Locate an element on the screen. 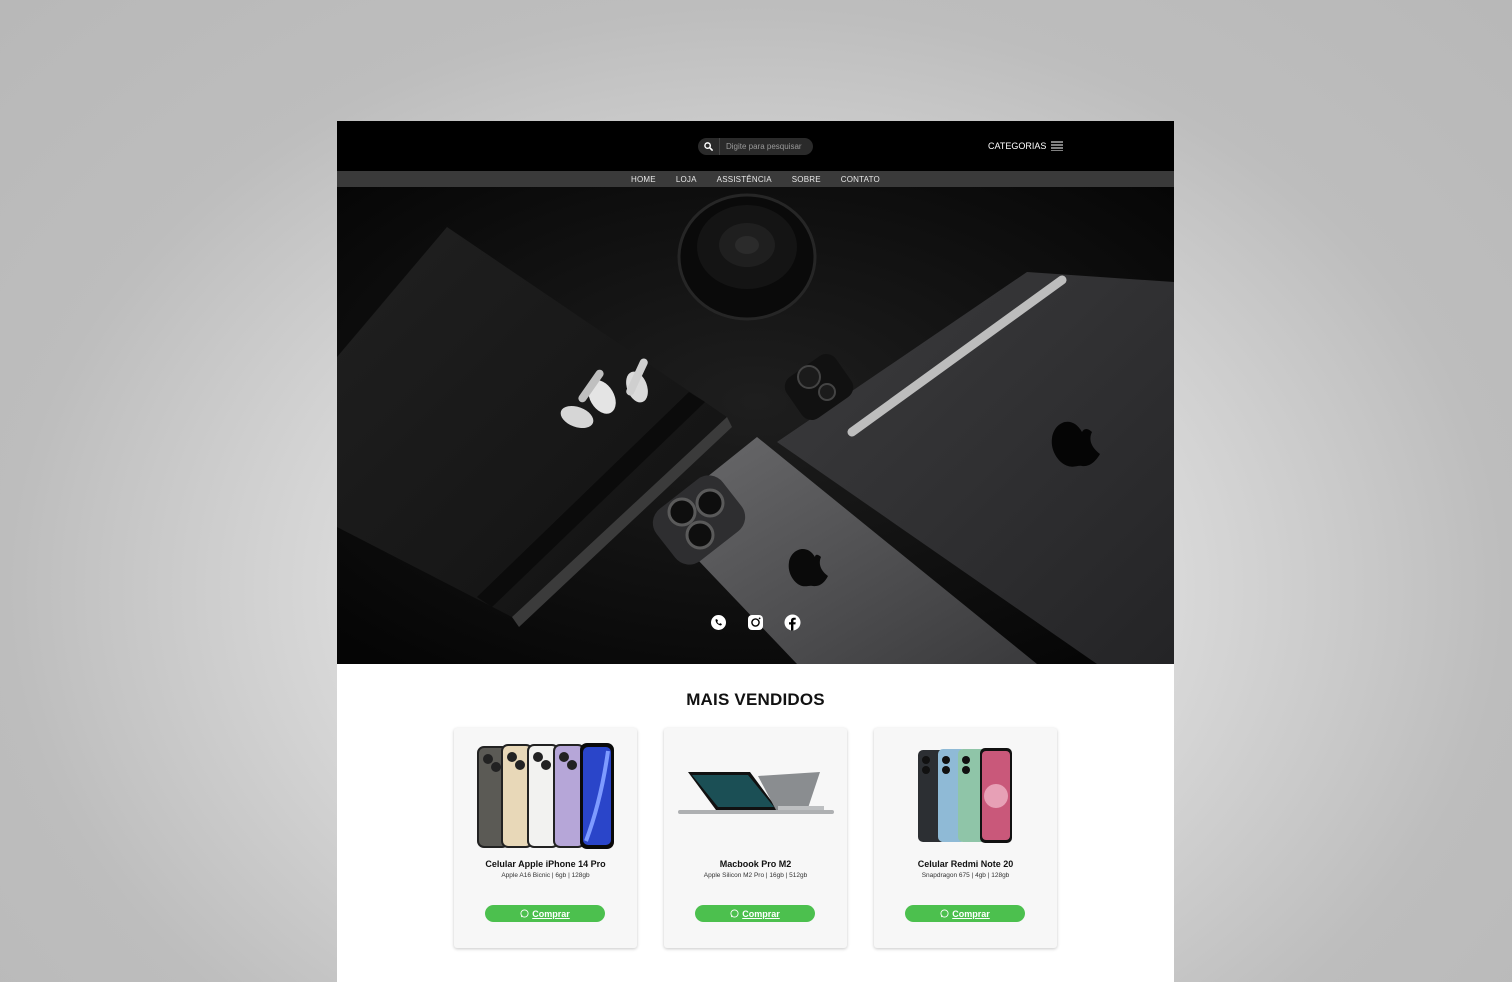  best-sellers-title: MAIS VENDIDOS is located at coordinates (755, 699).